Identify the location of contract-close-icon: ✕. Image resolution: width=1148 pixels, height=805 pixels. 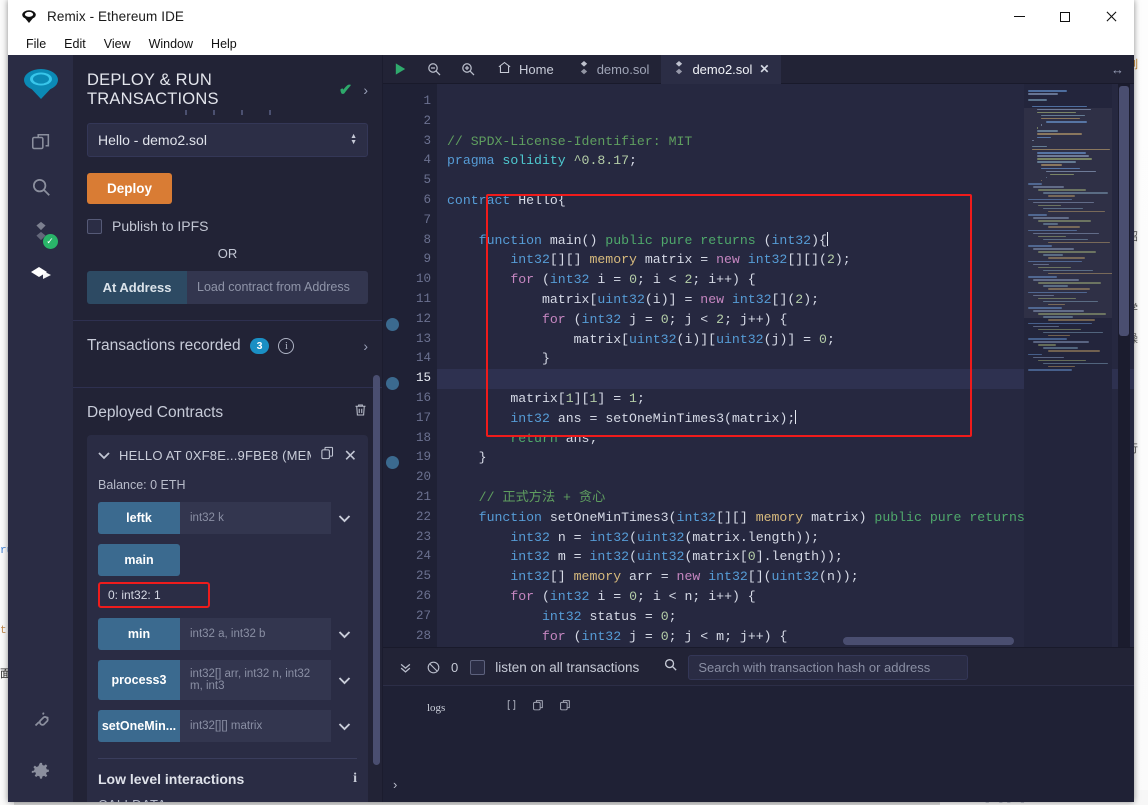
(350, 456).